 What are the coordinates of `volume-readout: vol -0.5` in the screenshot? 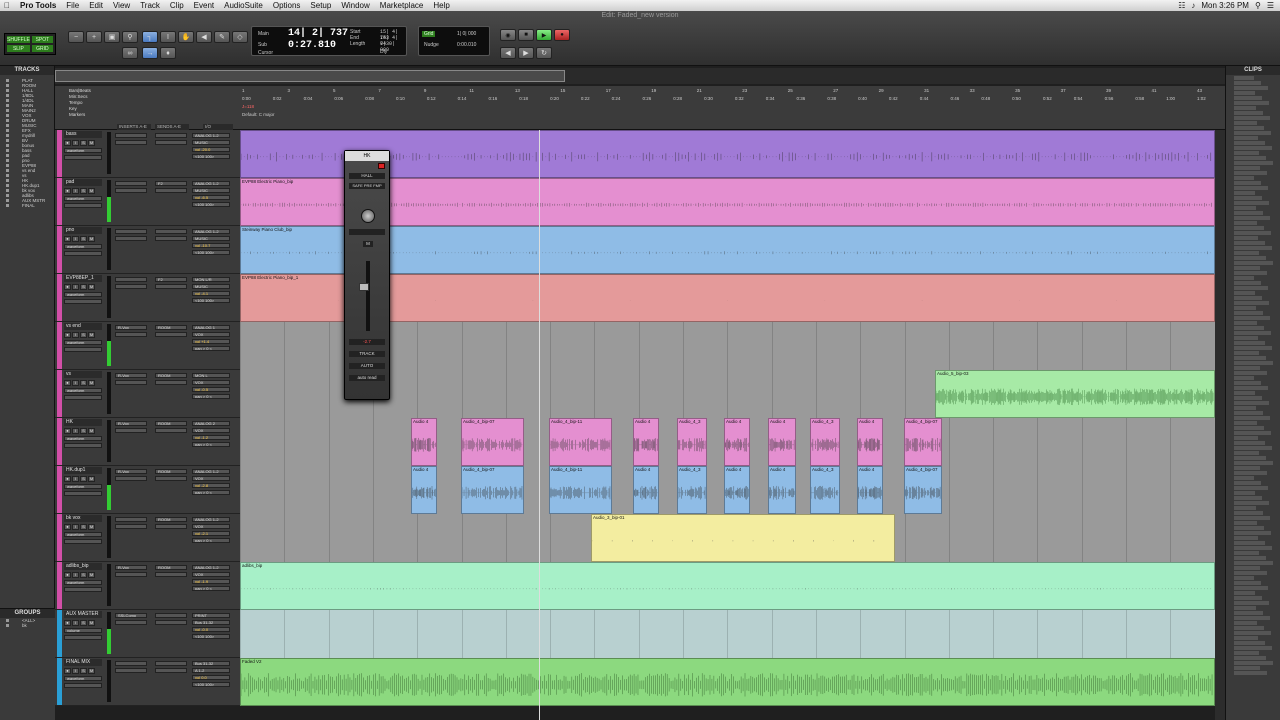 It's located at (211, 389).